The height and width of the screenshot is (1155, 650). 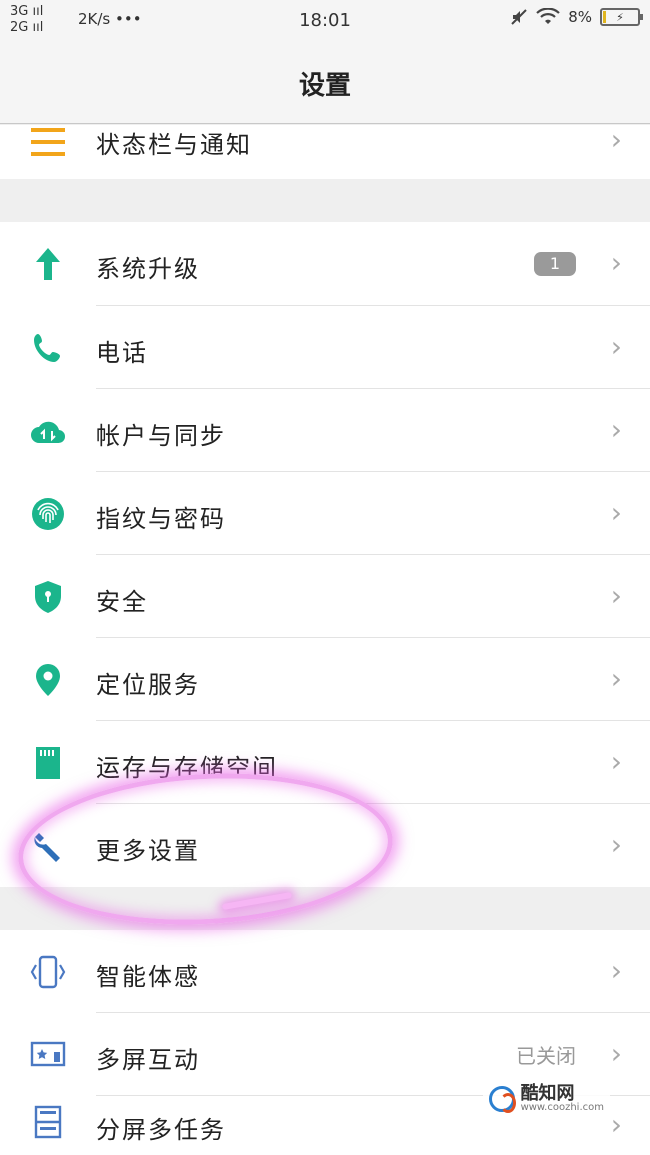 What do you see at coordinates (325, 762) in the screenshot?
I see `row-memory-storage: 运存与存储空间 ›` at bounding box center [325, 762].